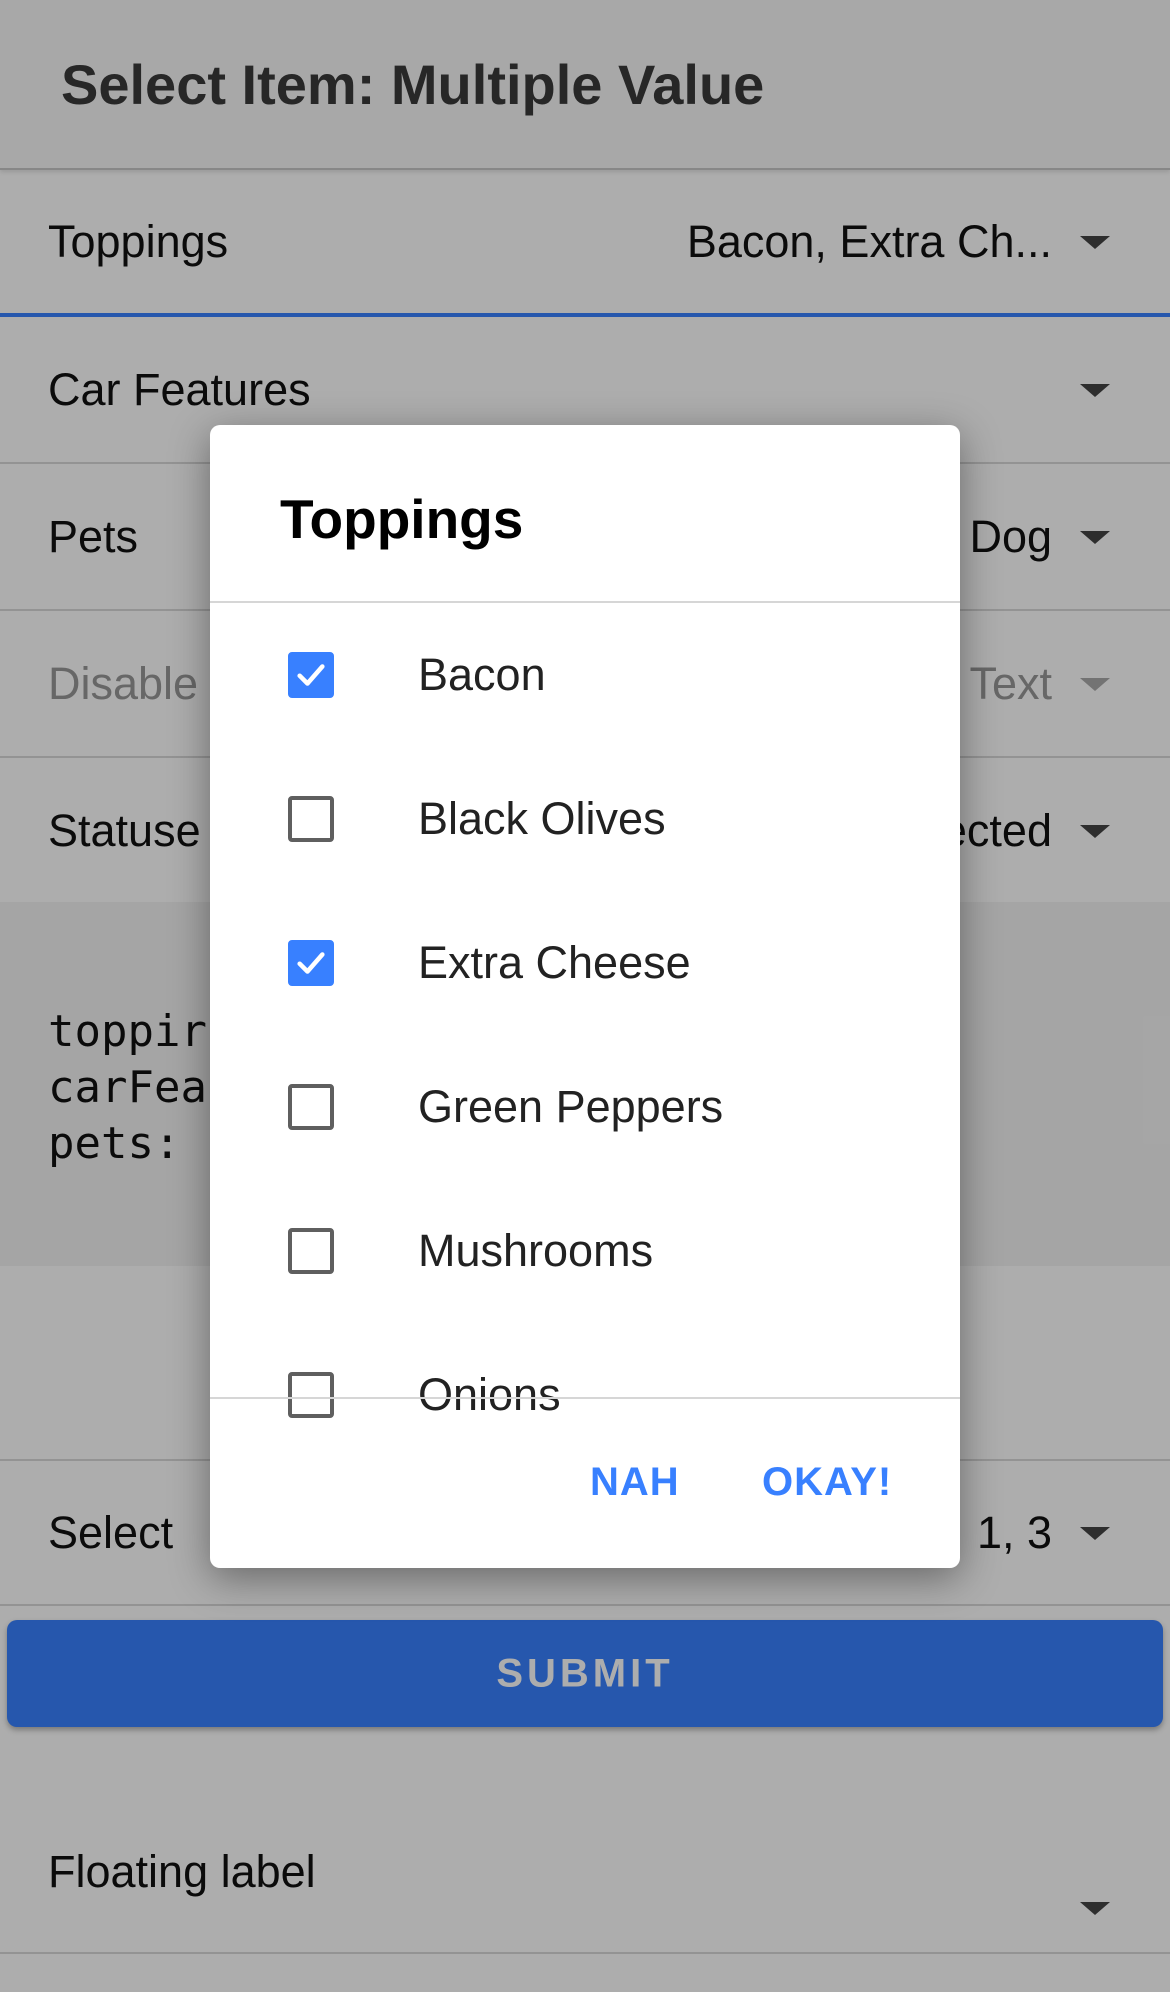  I want to click on option-label: Extra Cheese, so click(554, 962).